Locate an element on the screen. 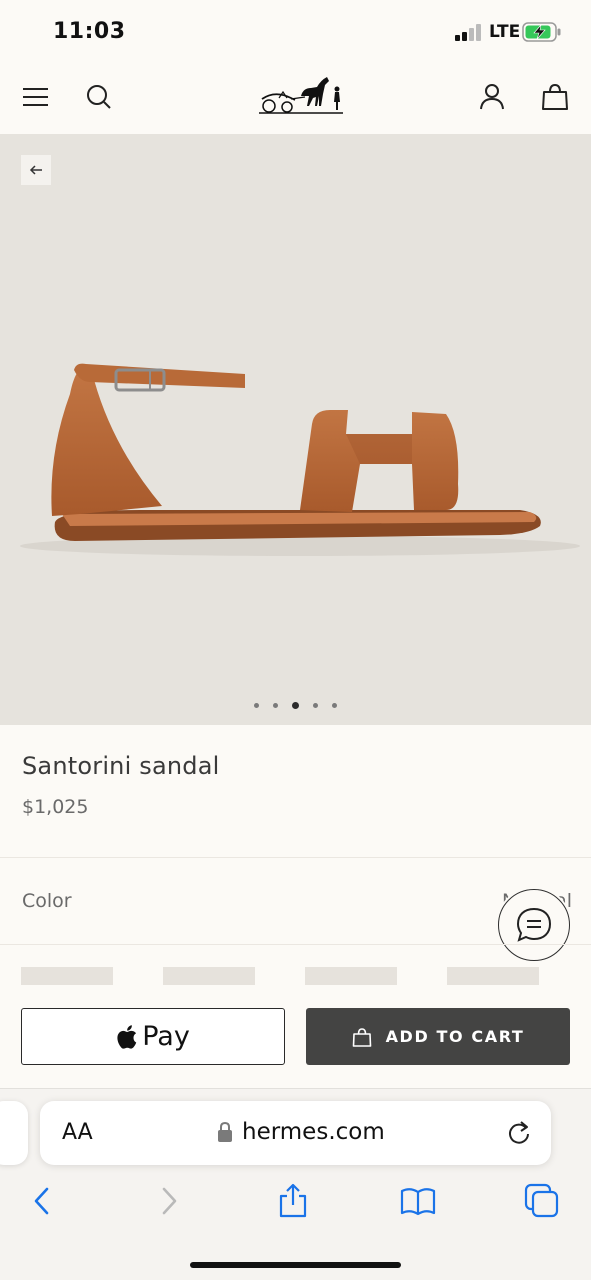 Image resolution: width=591 pixels, height=1280 pixels. carousel-dots is located at coordinates (295, 705).